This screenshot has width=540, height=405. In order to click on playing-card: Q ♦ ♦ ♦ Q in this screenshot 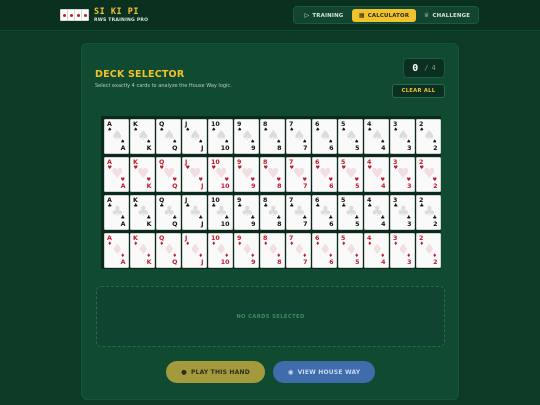, I will do `click(168, 250)`.